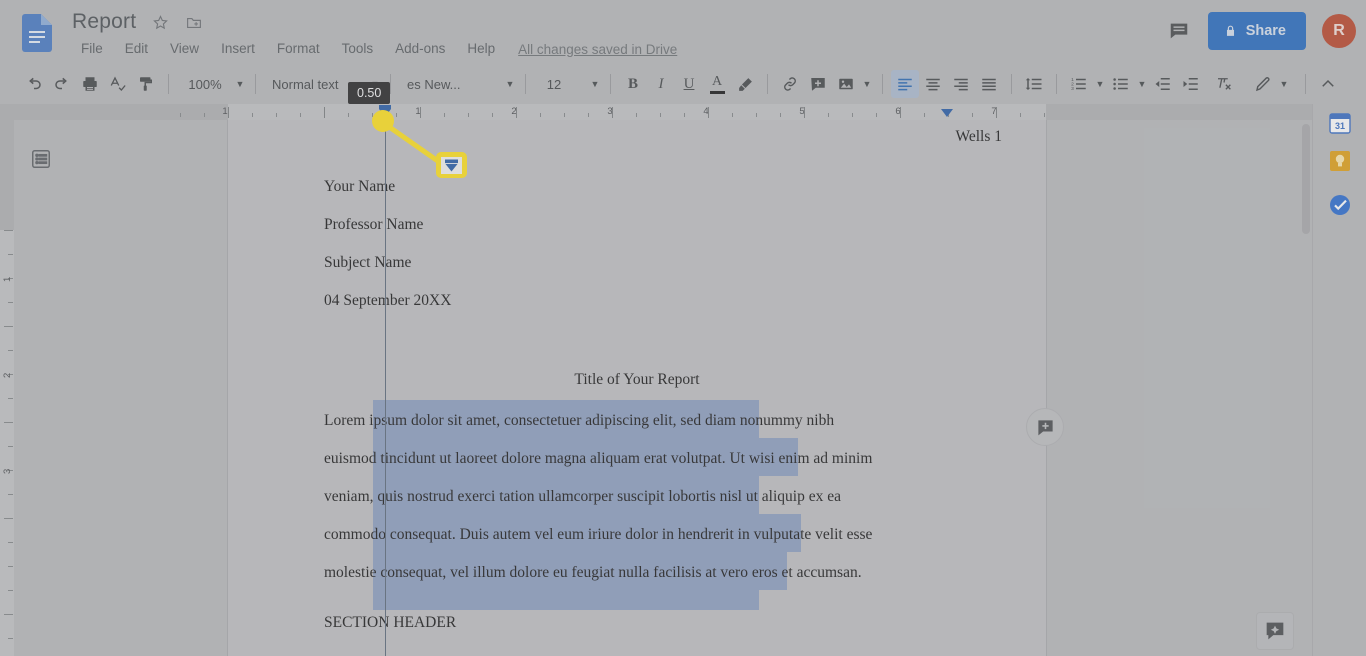 This screenshot has height=656, width=1366. What do you see at coordinates (566, 600) in the screenshot?
I see `selection-highlight` at bounding box center [566, 600].